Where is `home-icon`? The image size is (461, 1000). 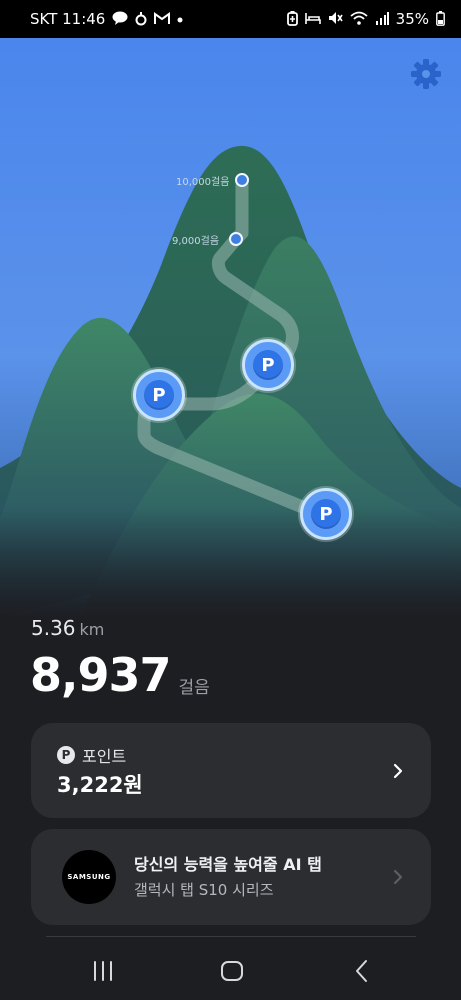 home-icon is located at coordinates (232, 971).